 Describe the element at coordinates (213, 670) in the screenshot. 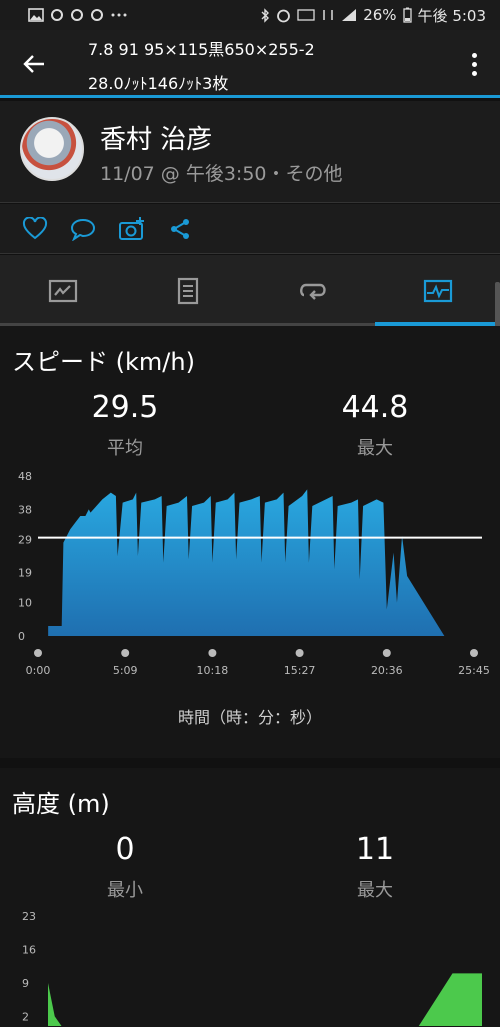

I see `x-tick-label: 10:18` at that location.